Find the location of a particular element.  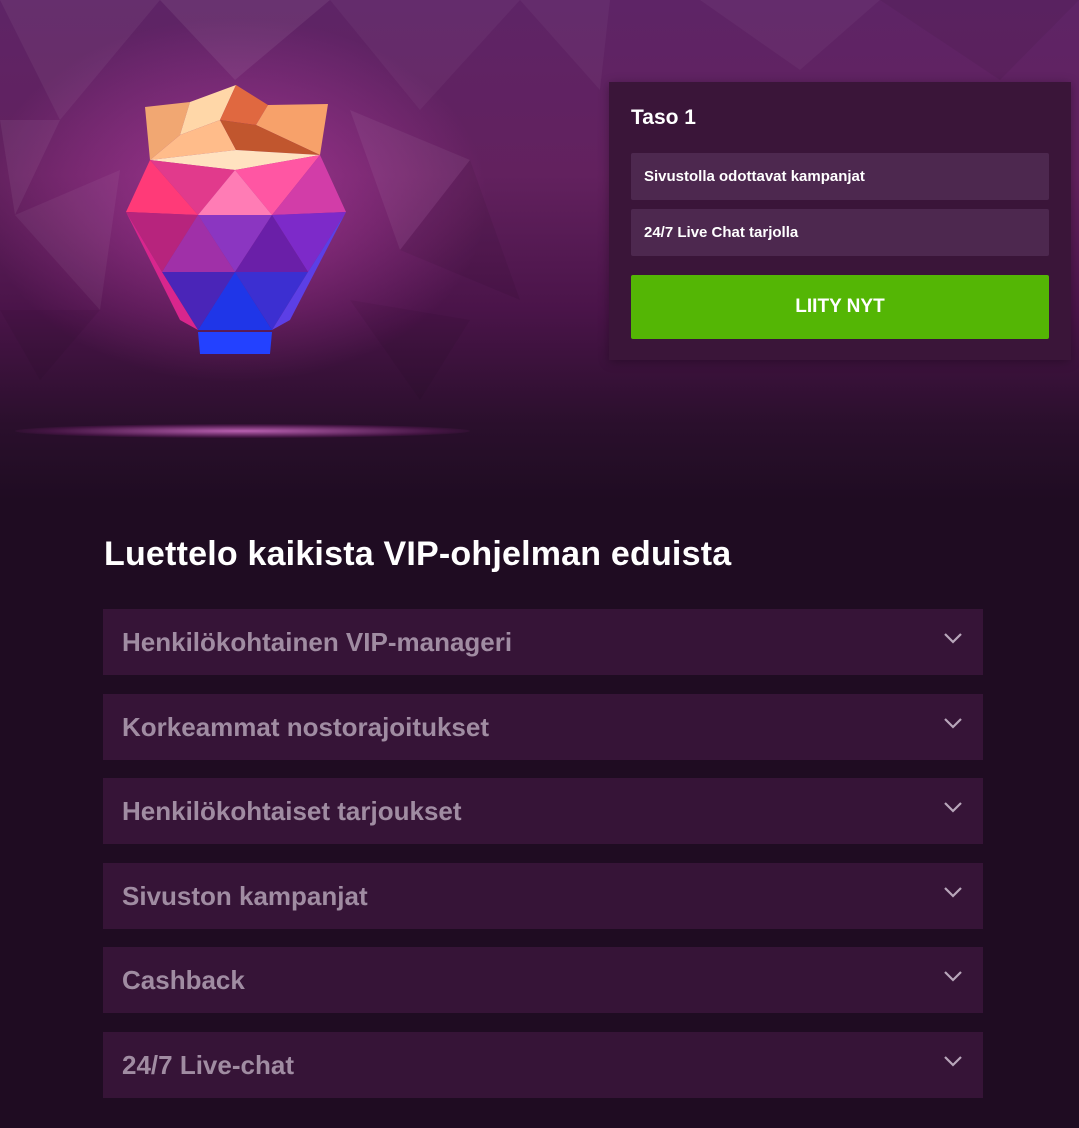

benefit-label: Cashback is located at coordinates (183, 980).